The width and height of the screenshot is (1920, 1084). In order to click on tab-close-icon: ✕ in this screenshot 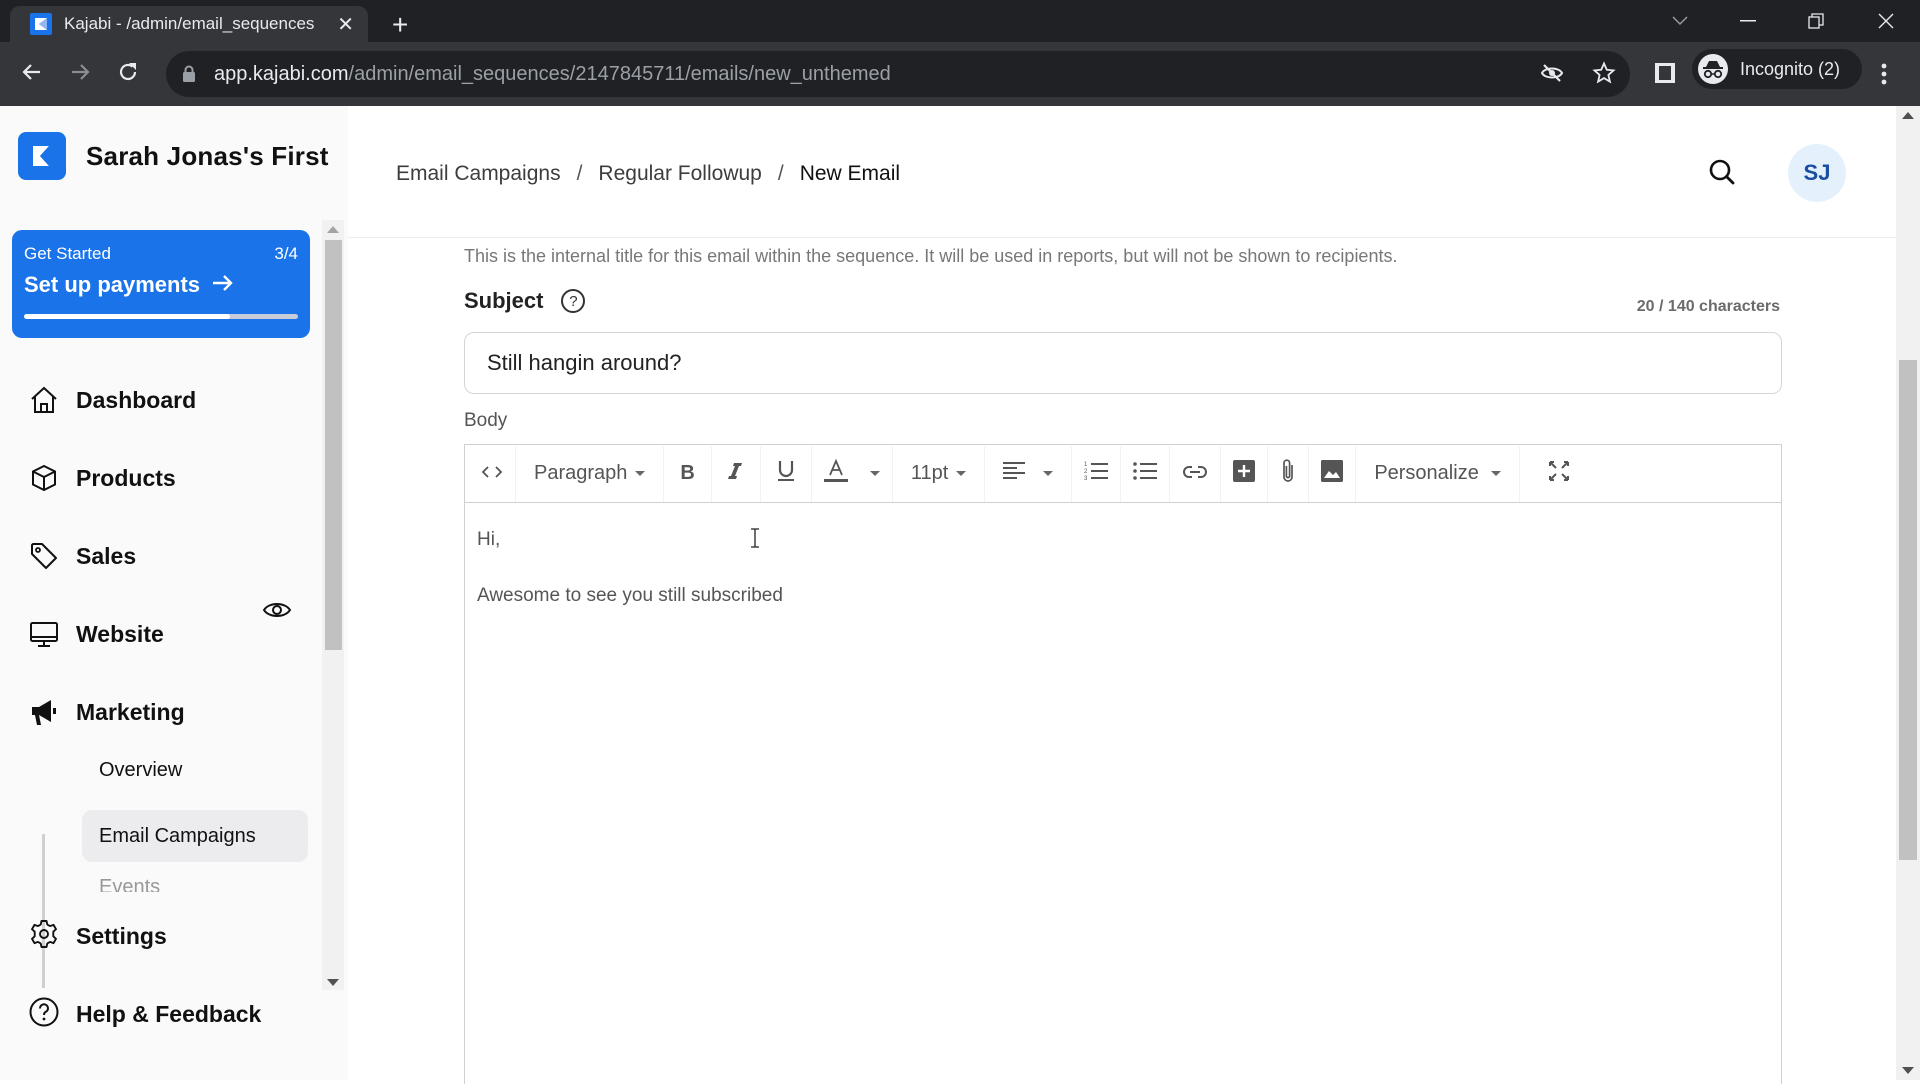, I will do `click(345, 24)`.